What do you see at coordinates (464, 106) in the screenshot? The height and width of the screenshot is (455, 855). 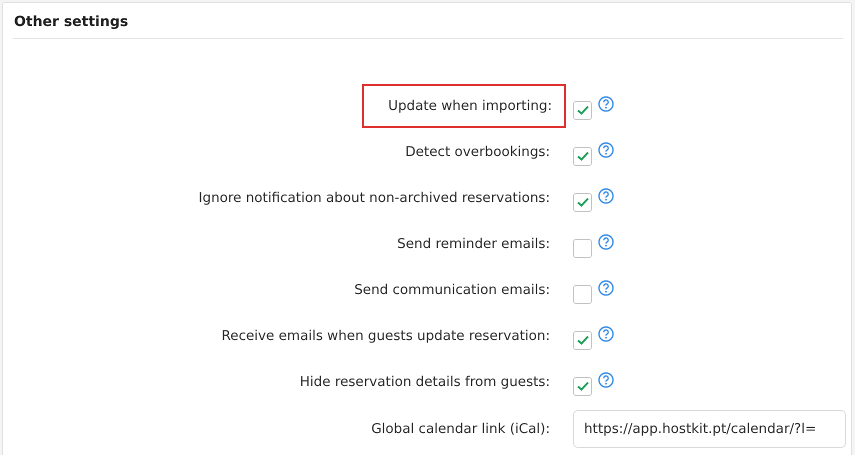 I see `setting-label: Update when importing:` at bounding box center [464, 106].